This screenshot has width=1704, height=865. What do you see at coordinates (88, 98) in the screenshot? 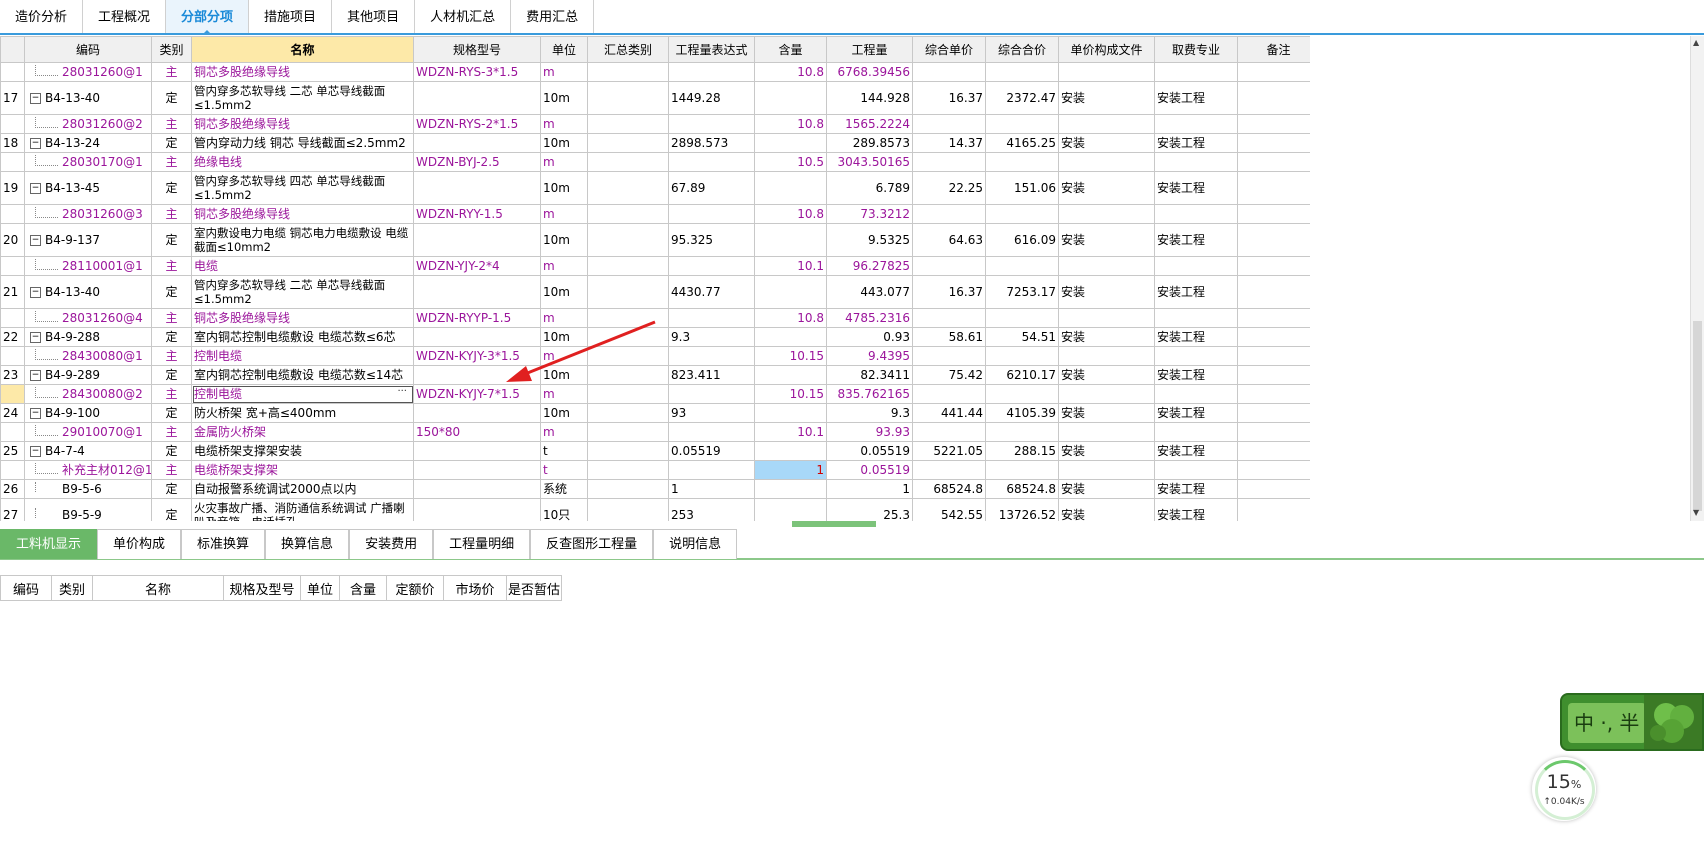
I see `cell-code: − B4-13-40` at bounding box center [88, 98].